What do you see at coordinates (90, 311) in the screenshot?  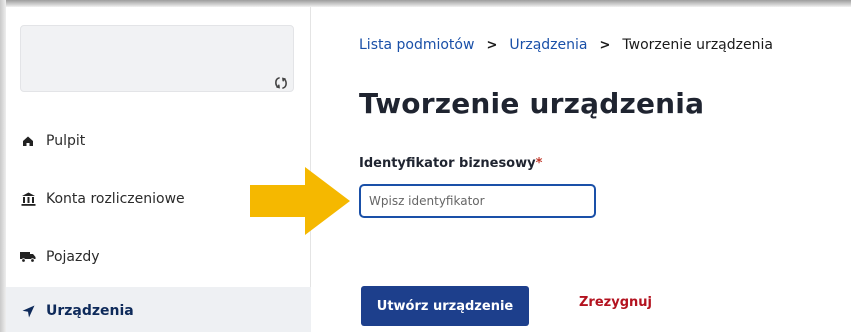 I see `sidebar-item-label: Urządzenia` at bounding box center [90, 311].